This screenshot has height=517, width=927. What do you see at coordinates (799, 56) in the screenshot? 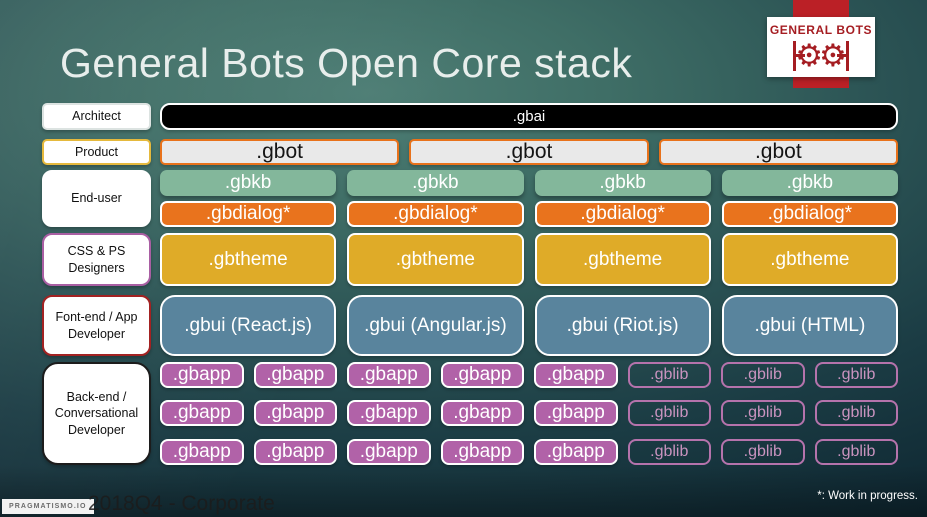
I see `logo-left-bar` at bounding box center [799, 56].